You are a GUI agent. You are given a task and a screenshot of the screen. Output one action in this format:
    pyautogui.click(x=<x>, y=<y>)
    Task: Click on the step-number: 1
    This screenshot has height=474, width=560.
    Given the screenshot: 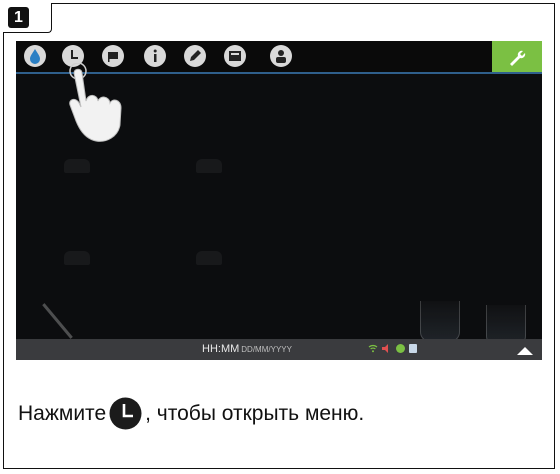 What is the action you would take?
    pyautogui.click(x=18, y=17)
    